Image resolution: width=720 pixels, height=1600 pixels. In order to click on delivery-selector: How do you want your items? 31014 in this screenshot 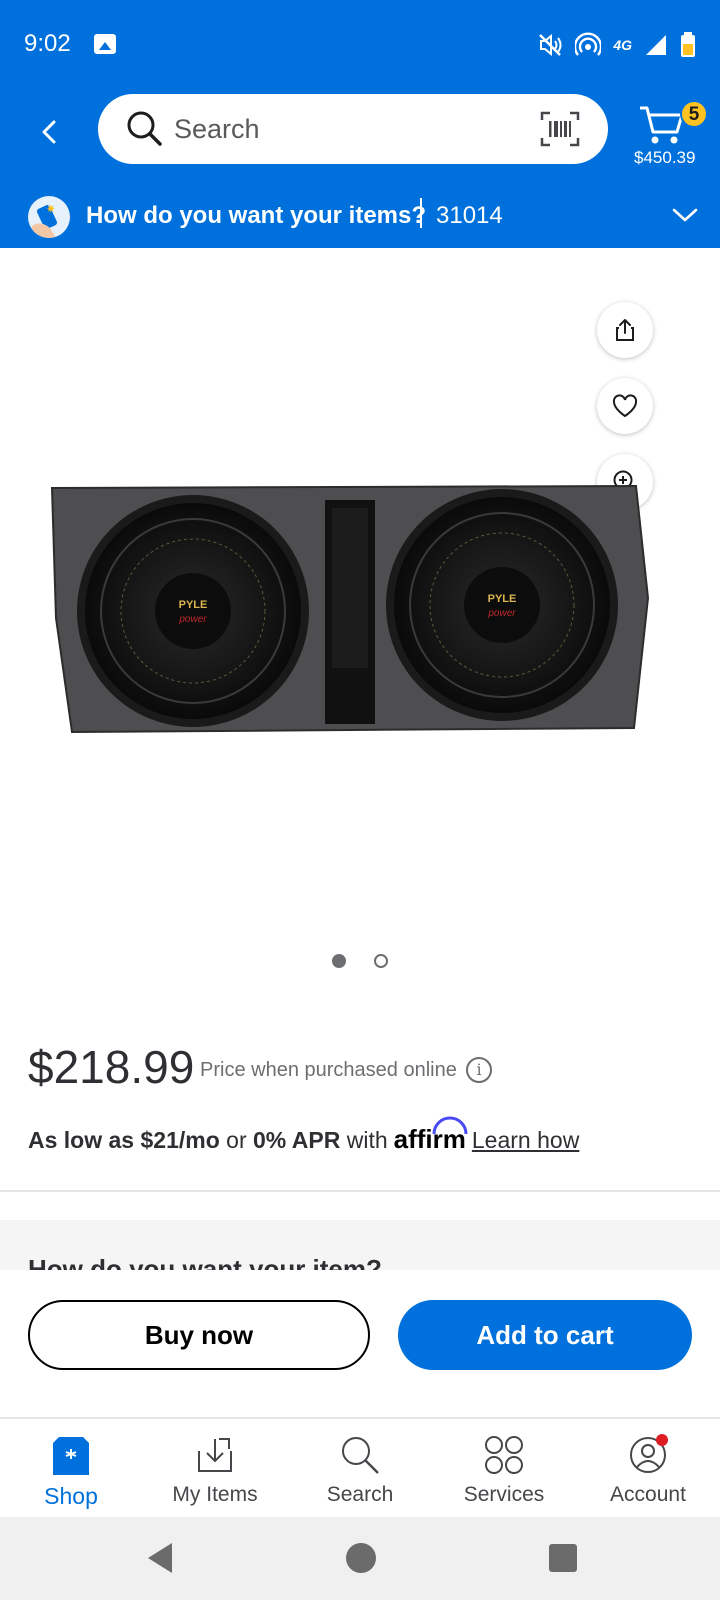, I will do `click(360, 217)`.